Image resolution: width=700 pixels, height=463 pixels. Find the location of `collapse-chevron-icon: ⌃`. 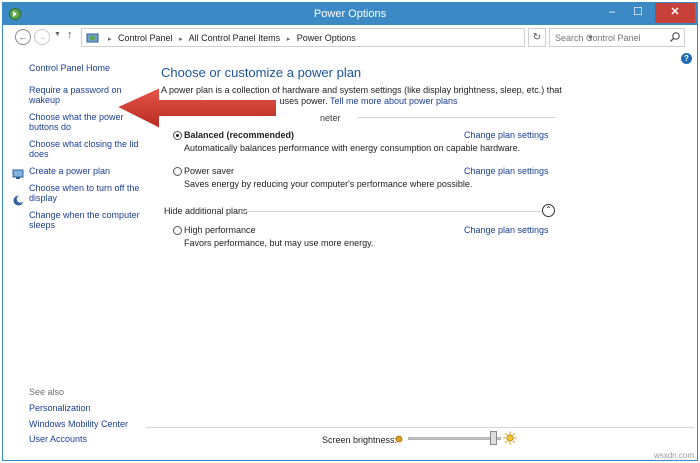

collapse-chevron-icon: ⌃ is located at coordinates (548, 210).